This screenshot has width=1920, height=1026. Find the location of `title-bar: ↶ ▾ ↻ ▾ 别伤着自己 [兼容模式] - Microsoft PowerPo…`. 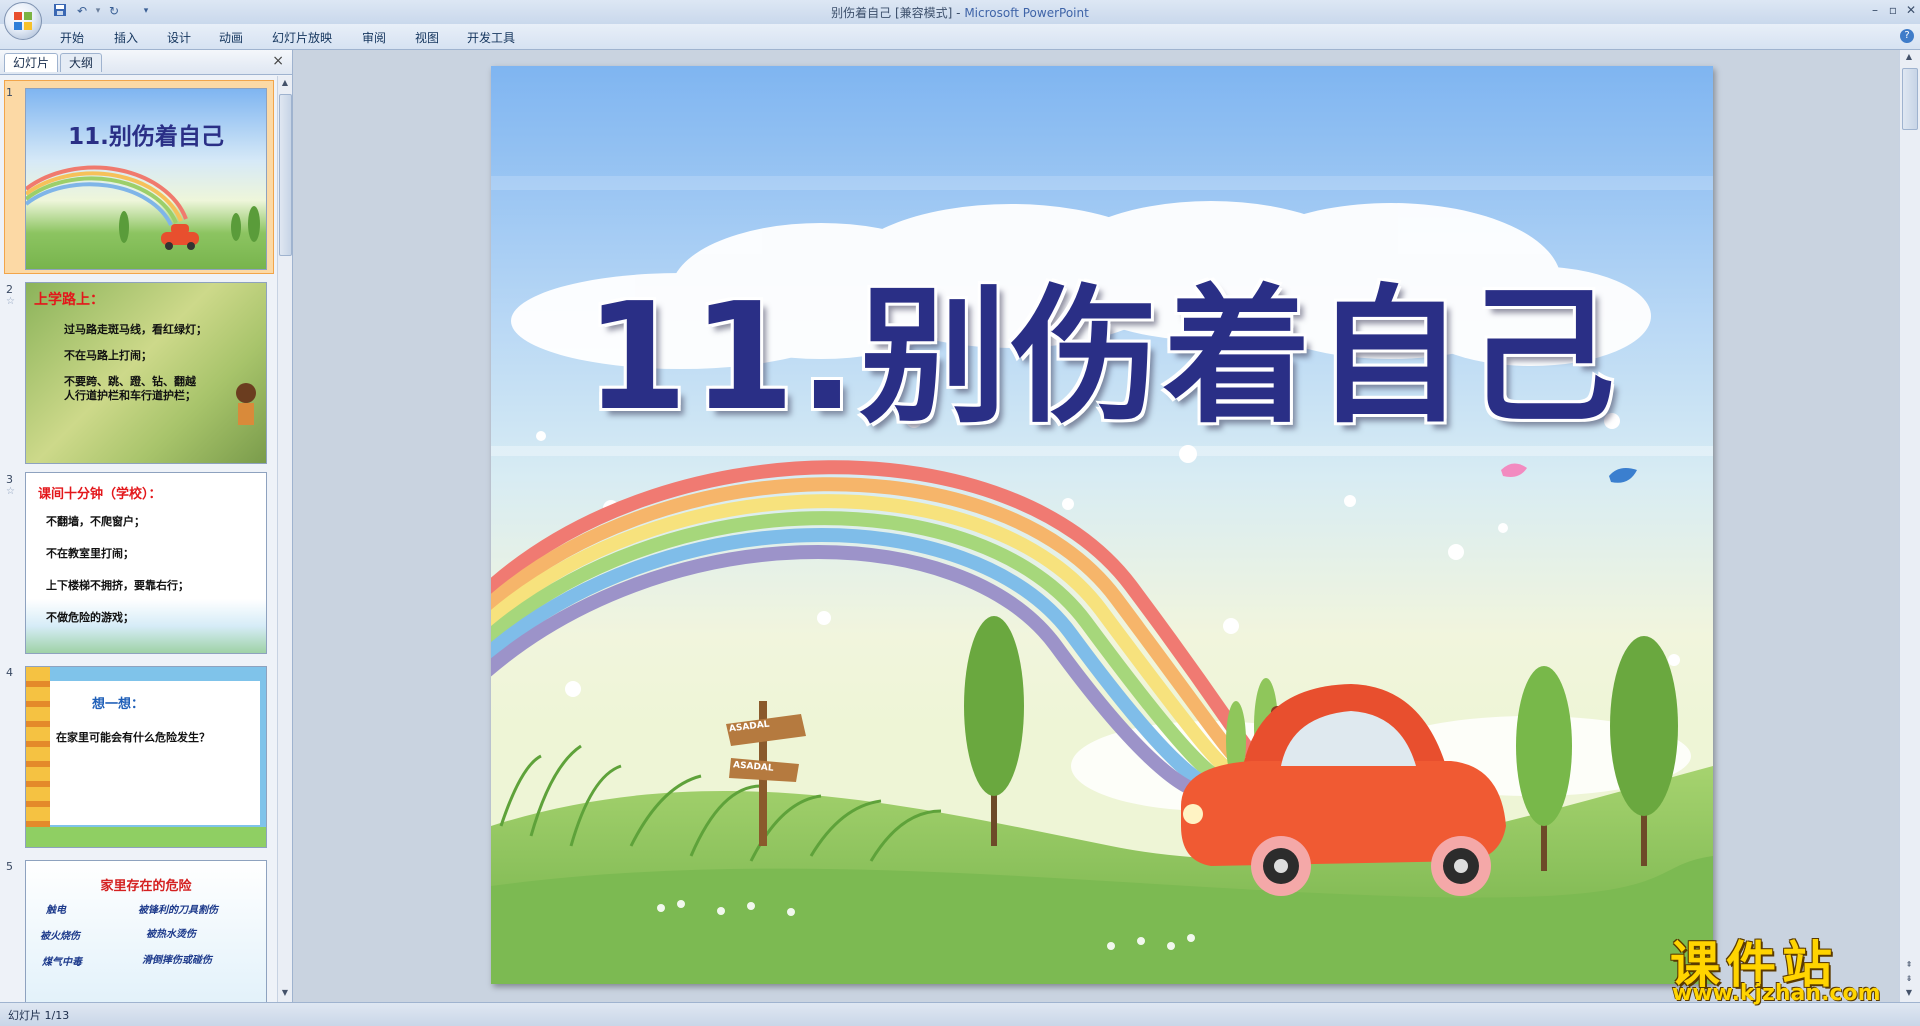

title-bar: ↶ ▾ ↻ ▾ 别伤着自己 [兼容模式] - Microsoft PowerPo… is located at coordinates (960, 20).